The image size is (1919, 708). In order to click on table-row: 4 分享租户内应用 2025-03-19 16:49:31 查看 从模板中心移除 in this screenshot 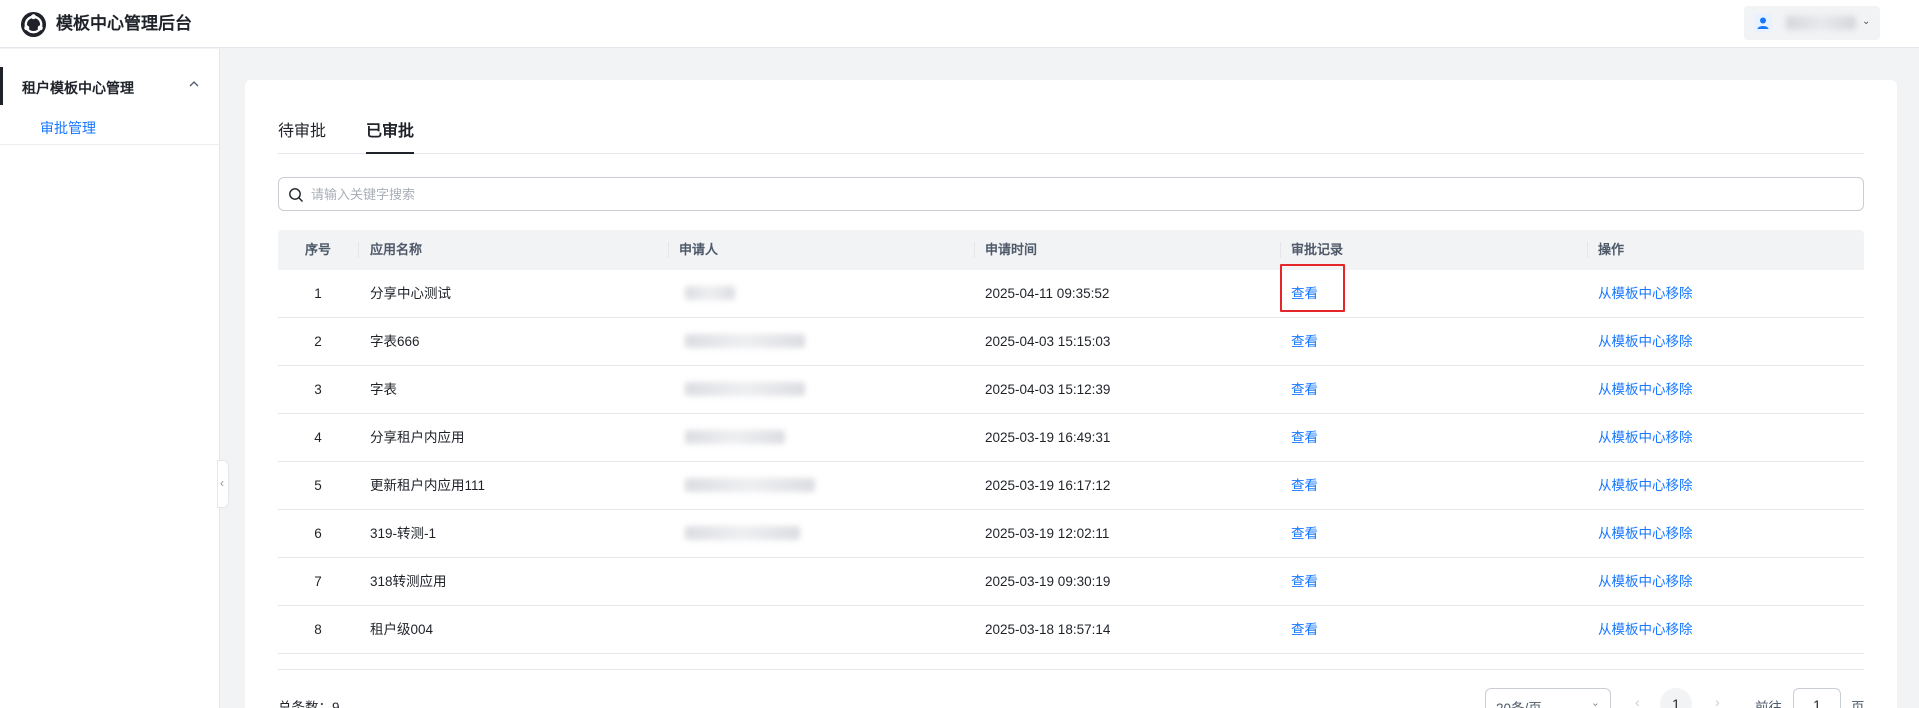, I will do `click(1071, 438)`.